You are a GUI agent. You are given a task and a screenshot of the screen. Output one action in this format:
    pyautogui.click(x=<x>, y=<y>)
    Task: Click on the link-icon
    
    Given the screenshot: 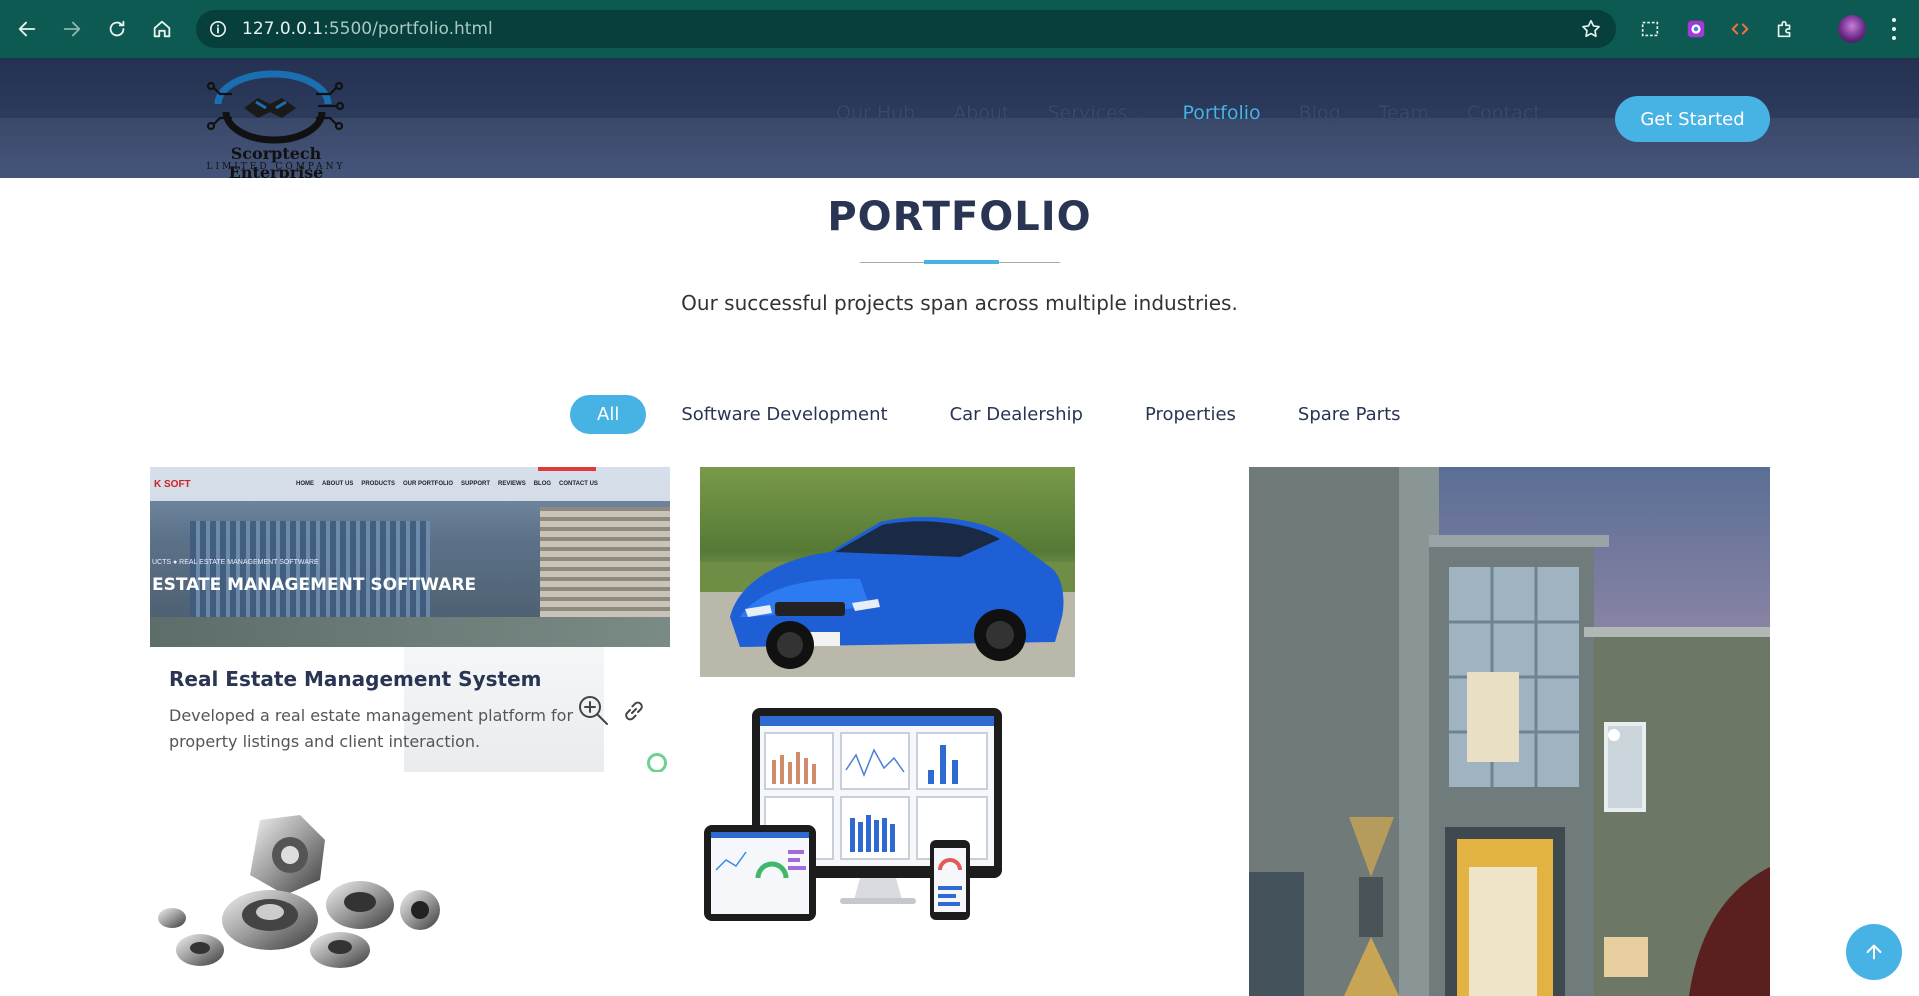 What is the action you would take?
    pyautogui.click(x=634, y=711)
    